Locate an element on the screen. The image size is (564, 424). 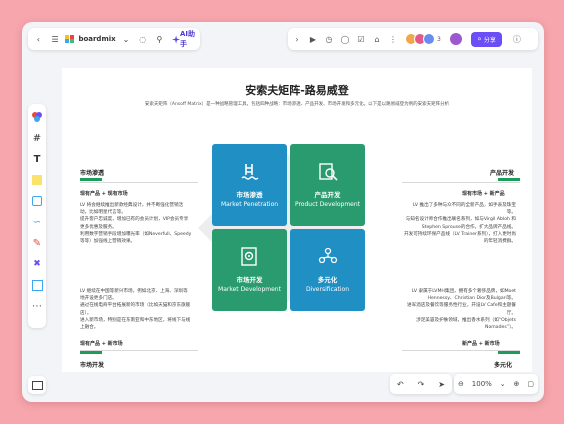
pen-icon: ✎ is located at coordinates (37, 243).